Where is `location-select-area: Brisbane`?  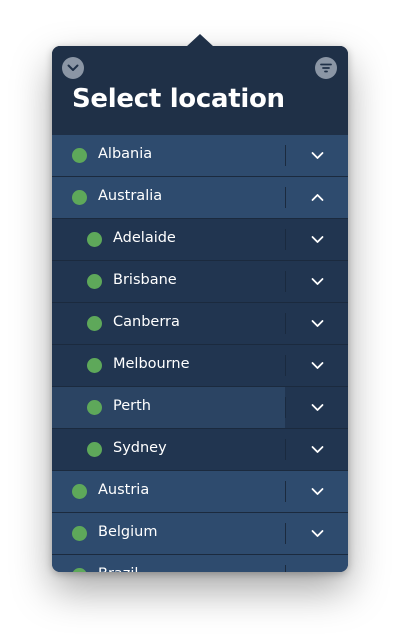 location-select-area: Brisbane is located at coordinates (168, 281).